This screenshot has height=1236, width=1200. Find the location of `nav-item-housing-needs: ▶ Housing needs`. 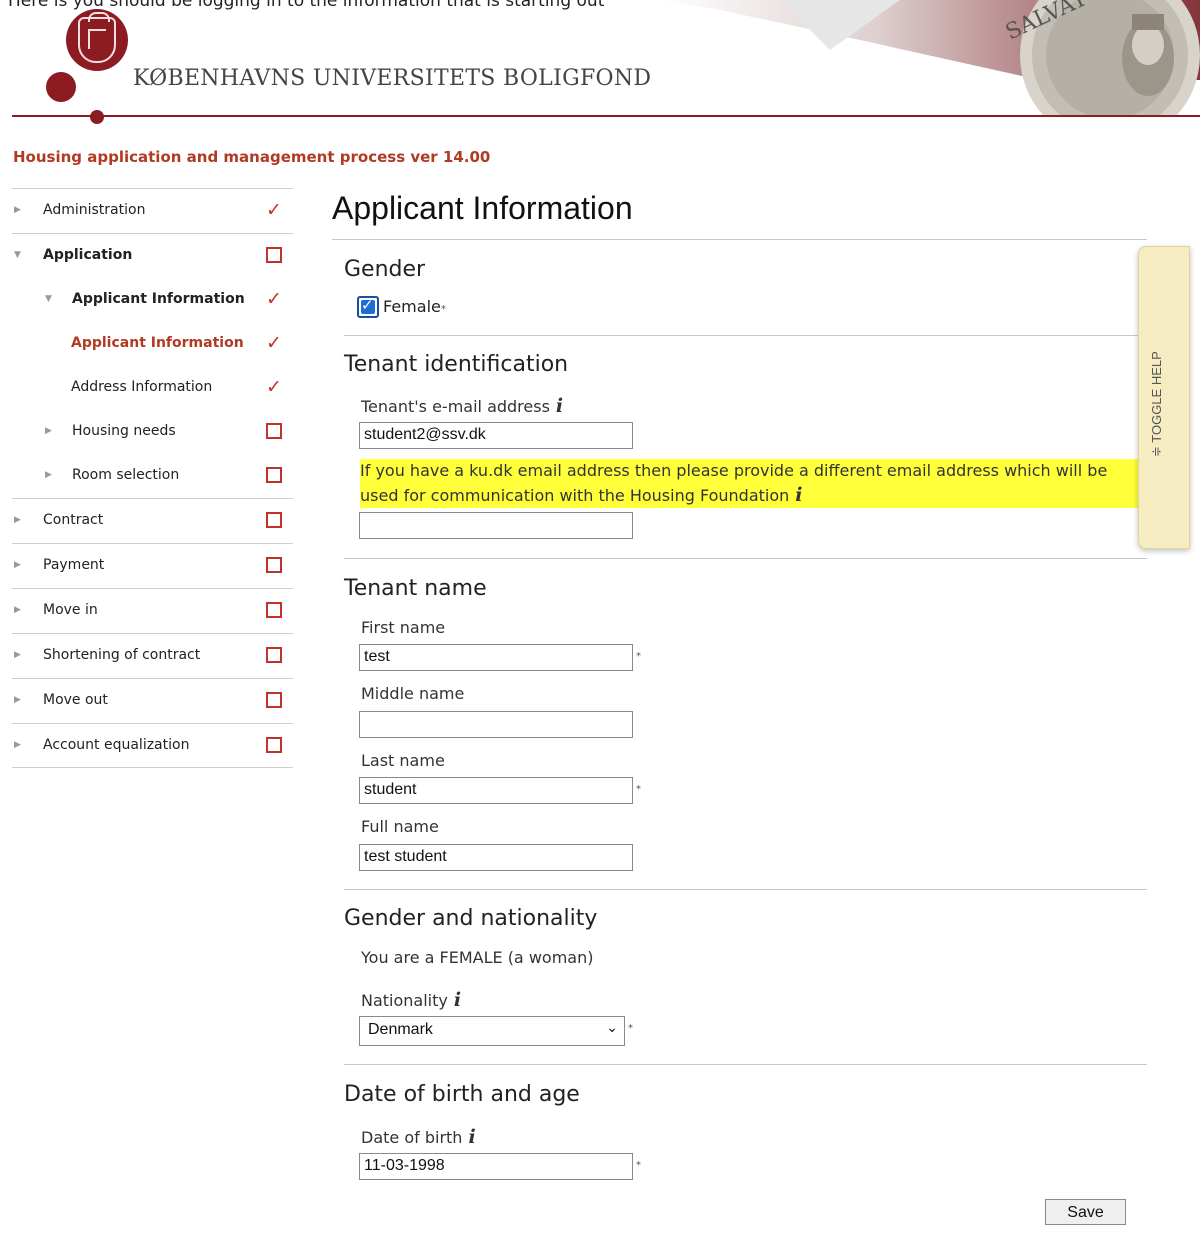

nav-item-housing-needs: ▶ Housing needs is located at coordinates (152, 432).